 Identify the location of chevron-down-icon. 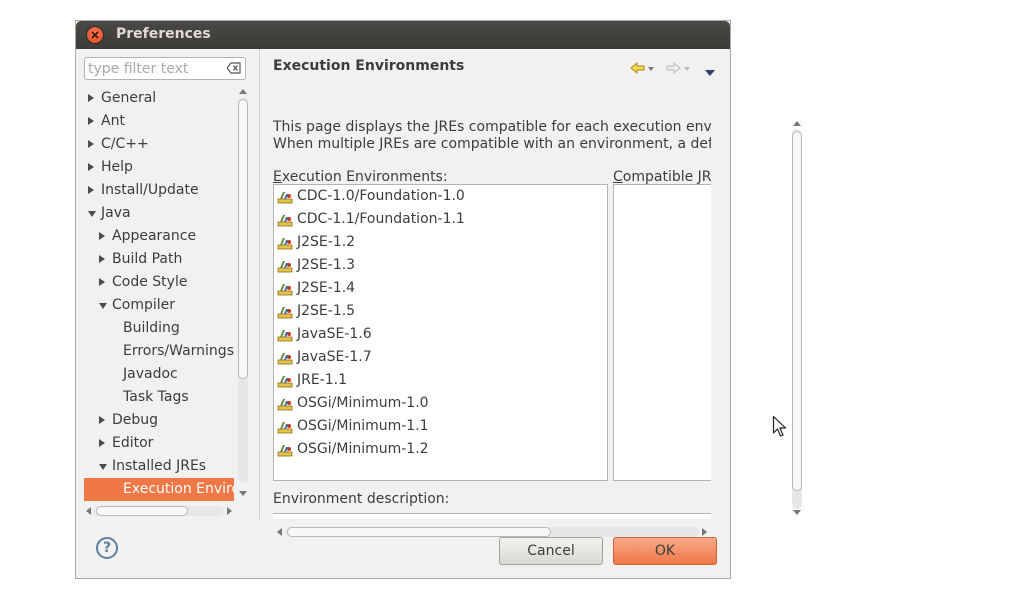
(710, 73).